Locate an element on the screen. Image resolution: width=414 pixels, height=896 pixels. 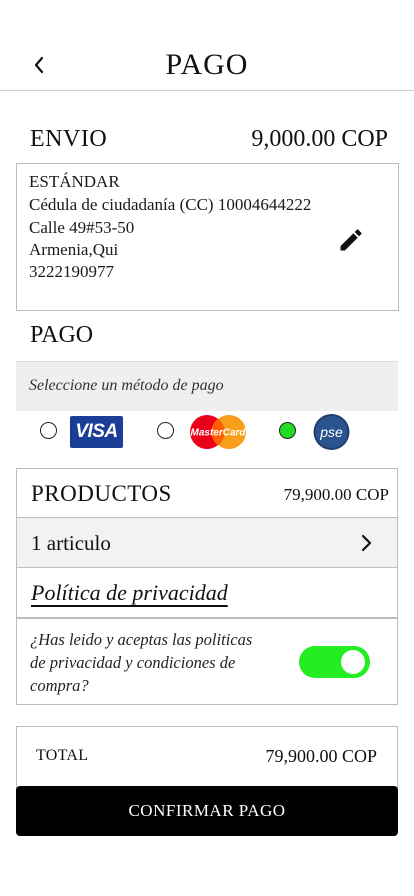
policy-row: Política de privacidad is located at coordinates (207, 592).